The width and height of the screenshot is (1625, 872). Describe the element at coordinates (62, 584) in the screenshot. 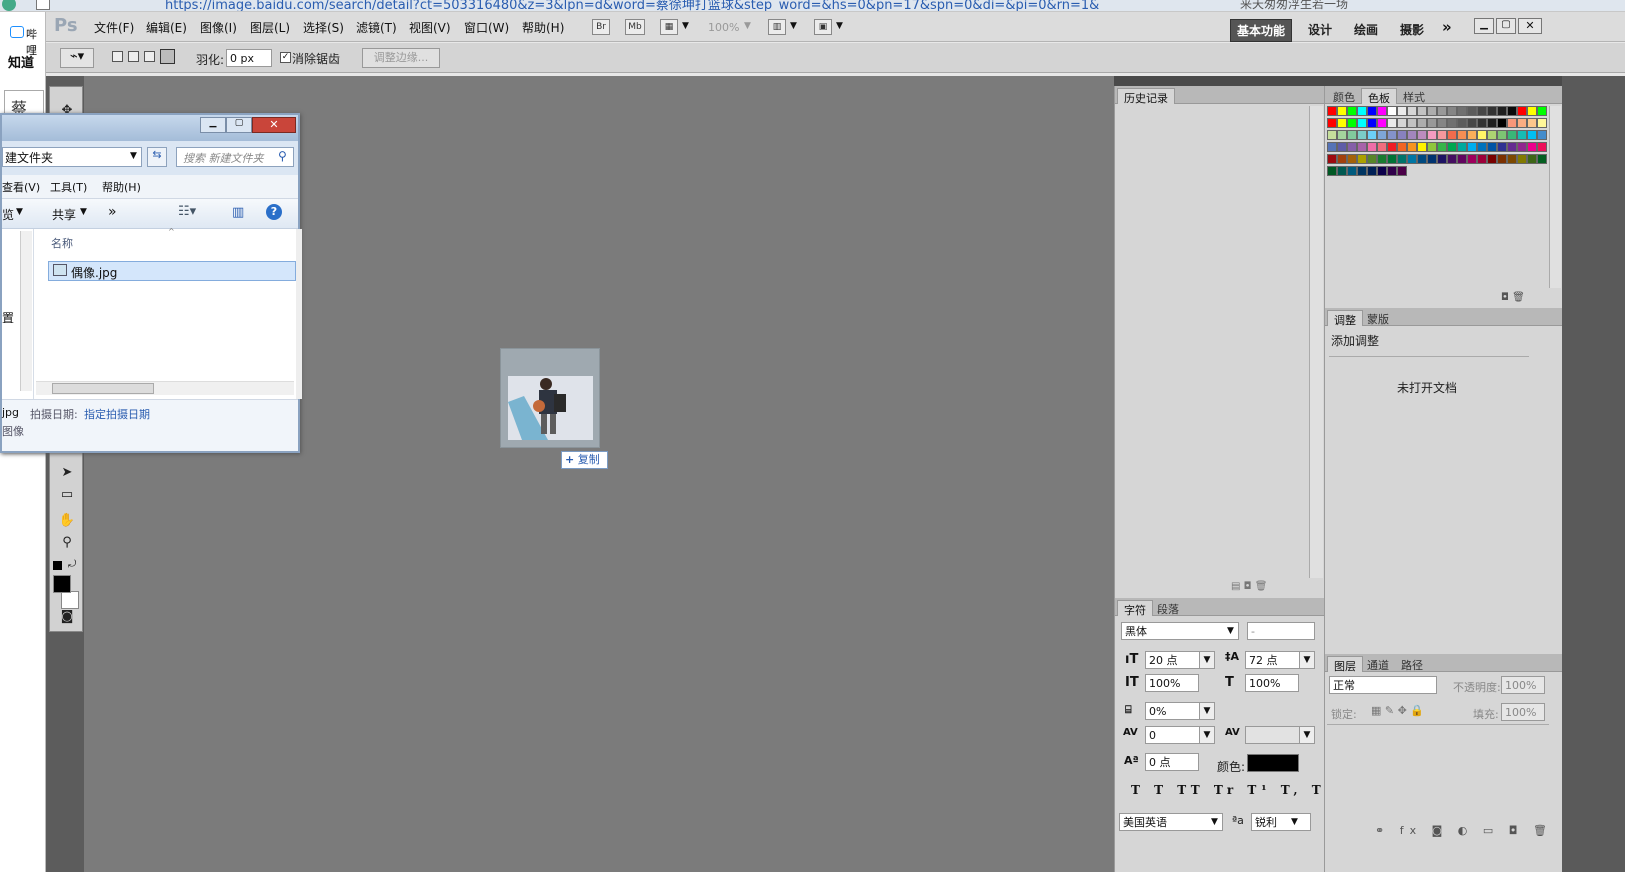

I see `foreground-color-swatch` at that location.